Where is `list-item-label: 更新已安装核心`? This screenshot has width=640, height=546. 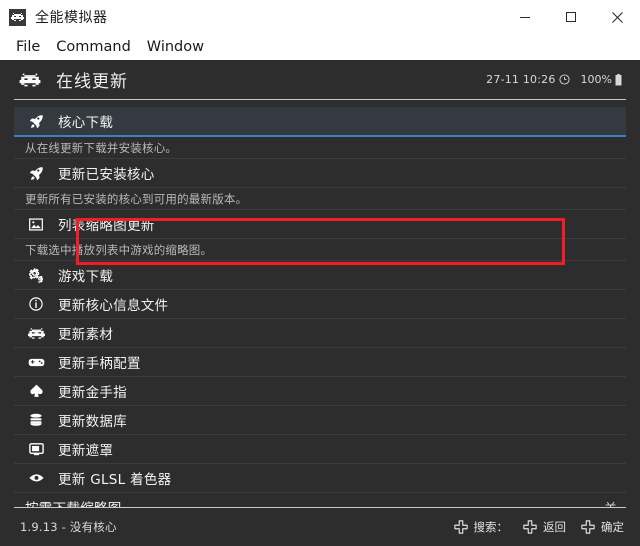
list-item-label: 更新已安装核心 is located at coordinates (106, 175).